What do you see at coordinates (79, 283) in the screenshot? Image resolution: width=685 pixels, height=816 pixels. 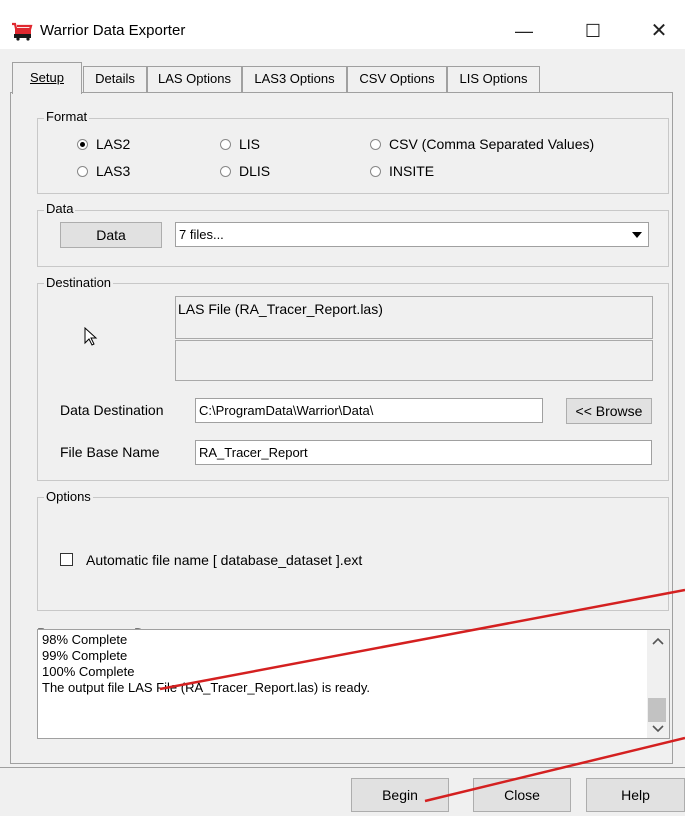 I see `destination-legend: Destination` at bounding box center [79, 283].